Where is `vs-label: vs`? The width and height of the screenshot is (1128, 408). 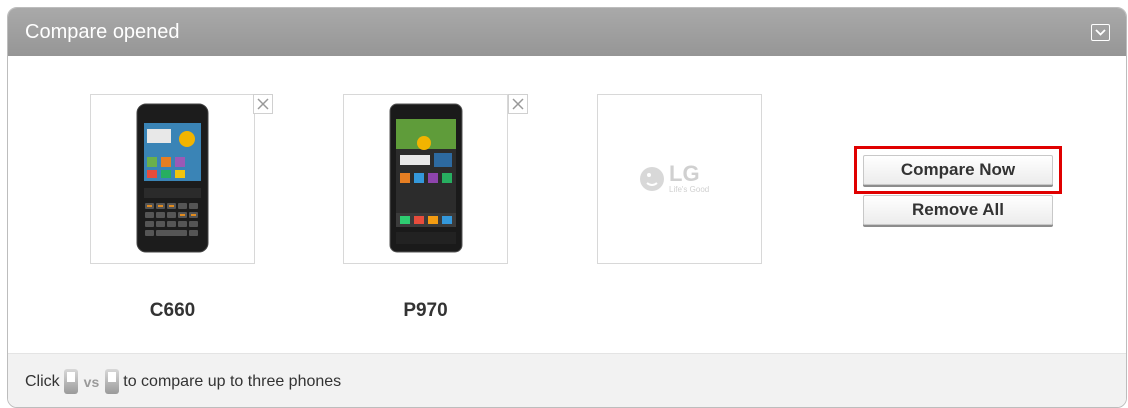 vs-label: vs is located at coordinates (91, 381).